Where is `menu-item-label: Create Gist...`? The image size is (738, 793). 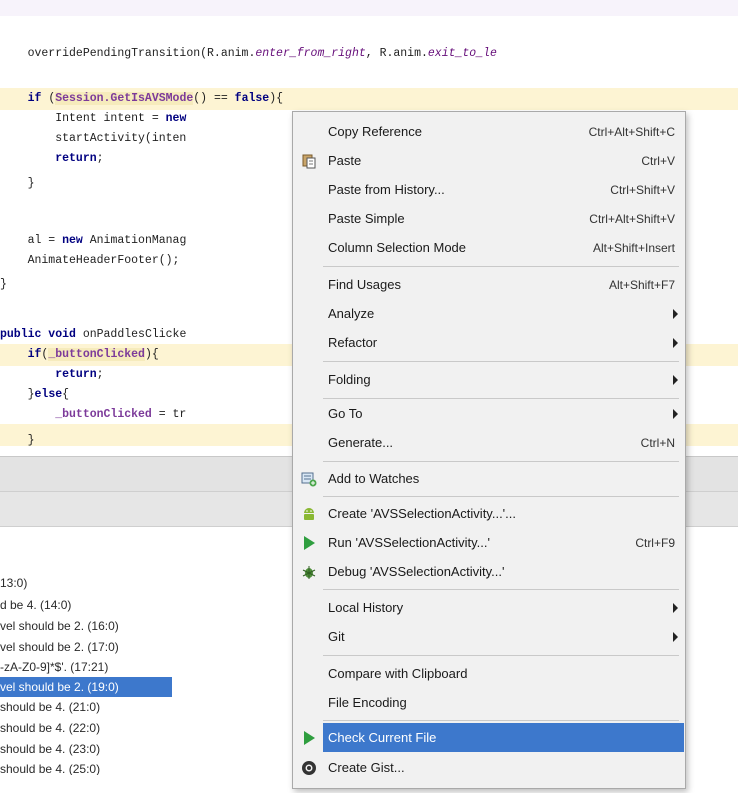
menu-item-label: Create Gist... is located at coordinates (366, 767).